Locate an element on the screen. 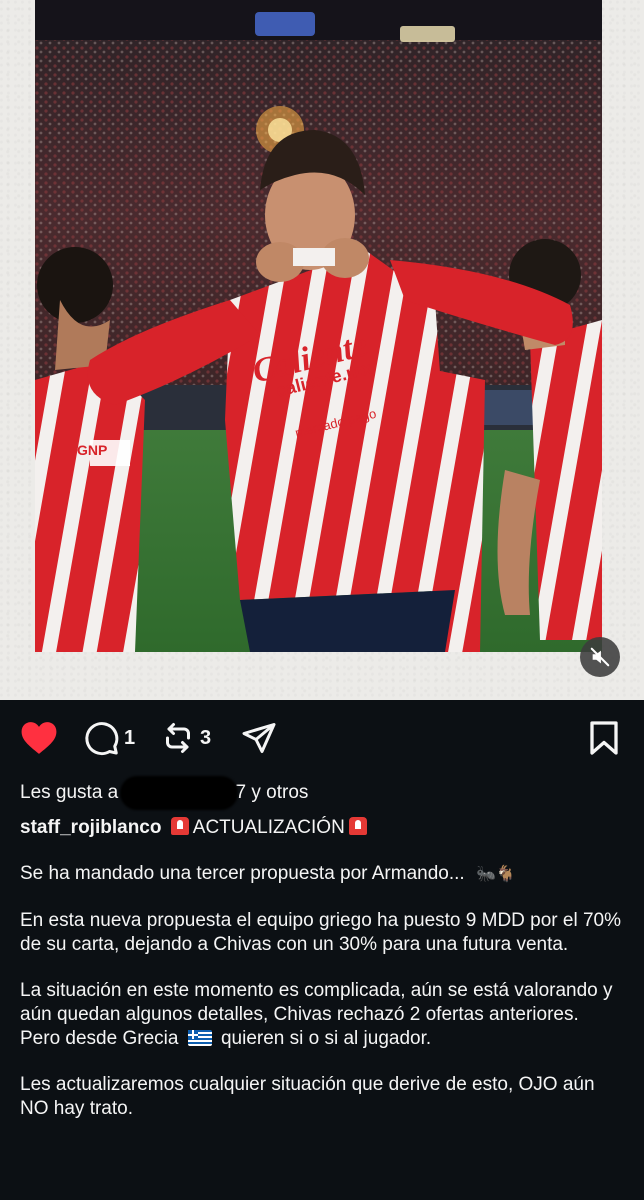 This screenshot has width=644, height=1200. heart-icon is located at coordinates (39, 738).